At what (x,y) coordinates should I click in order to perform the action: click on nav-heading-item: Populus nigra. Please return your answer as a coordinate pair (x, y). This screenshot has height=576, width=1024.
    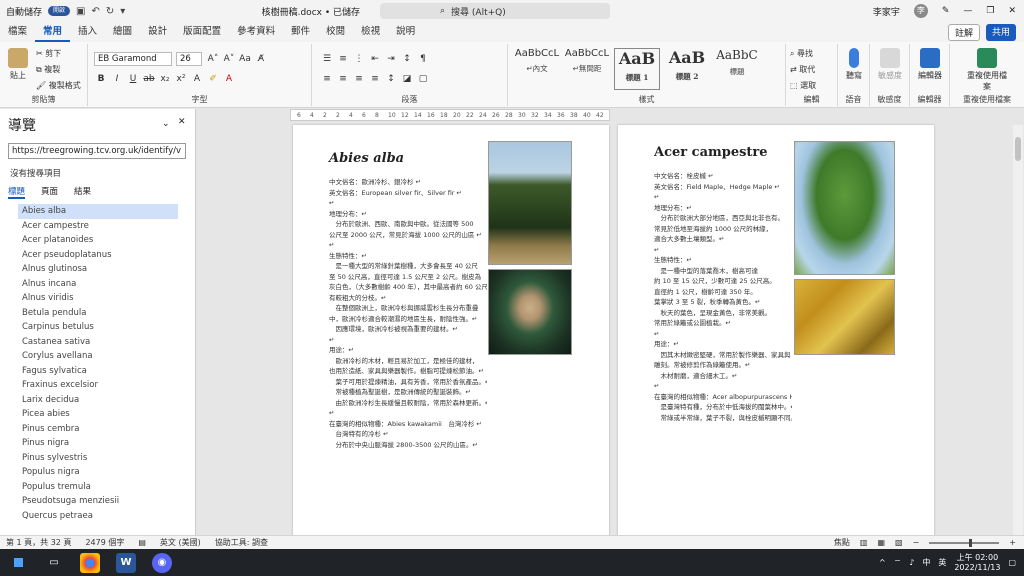
    Looking at the image, I should click on (98, 472).